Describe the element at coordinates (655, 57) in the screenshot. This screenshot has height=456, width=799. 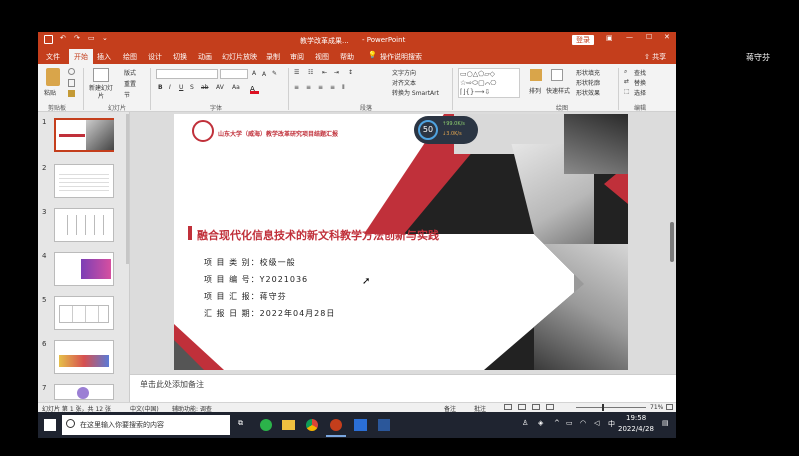
I see `share-button: ⇧ 共享` at that location.